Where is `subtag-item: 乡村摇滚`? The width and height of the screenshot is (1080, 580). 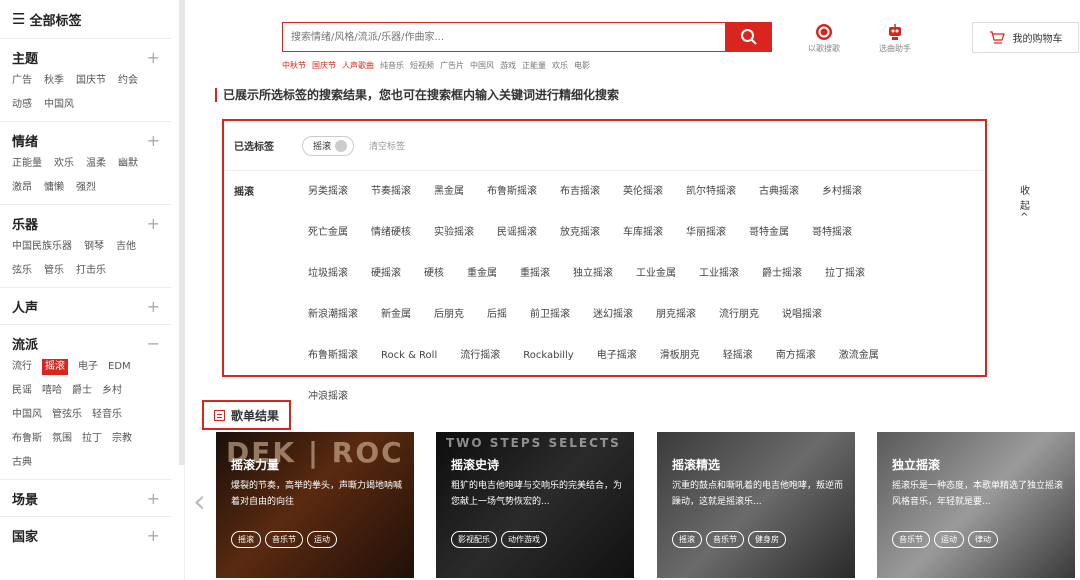 subtag-item: 乡村摇滚 is located at coordinates (842, 191).